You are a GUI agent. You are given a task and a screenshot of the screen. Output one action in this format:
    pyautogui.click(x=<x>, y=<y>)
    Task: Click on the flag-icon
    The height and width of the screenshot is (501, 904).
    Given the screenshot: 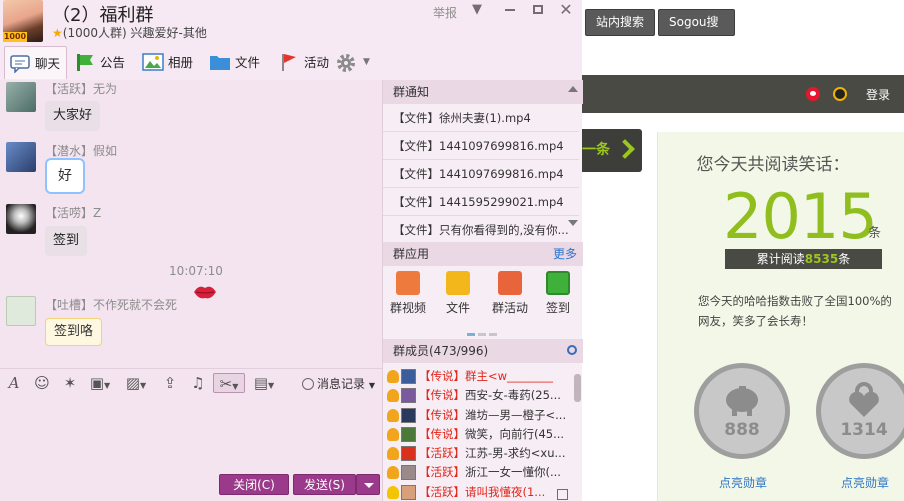 What is the action you would take?
    pyautogui.click(x=510, y=283)
    